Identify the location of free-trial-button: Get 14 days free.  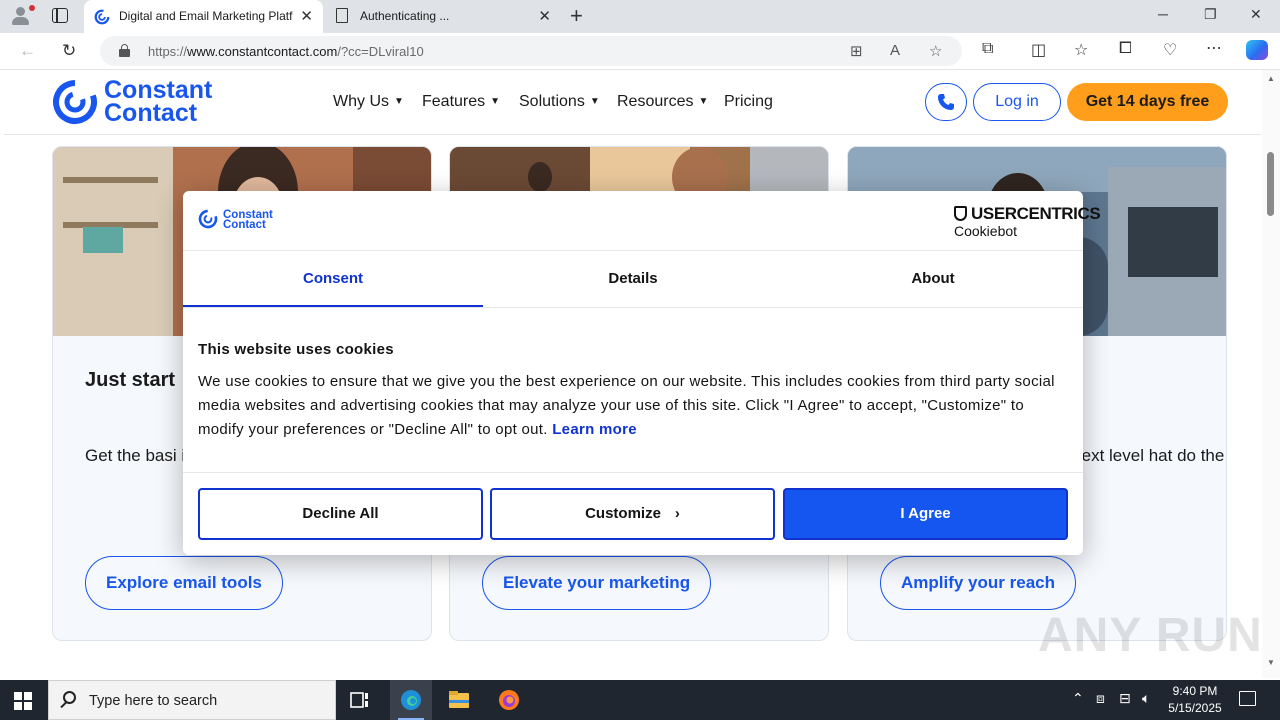
(1147, 102).